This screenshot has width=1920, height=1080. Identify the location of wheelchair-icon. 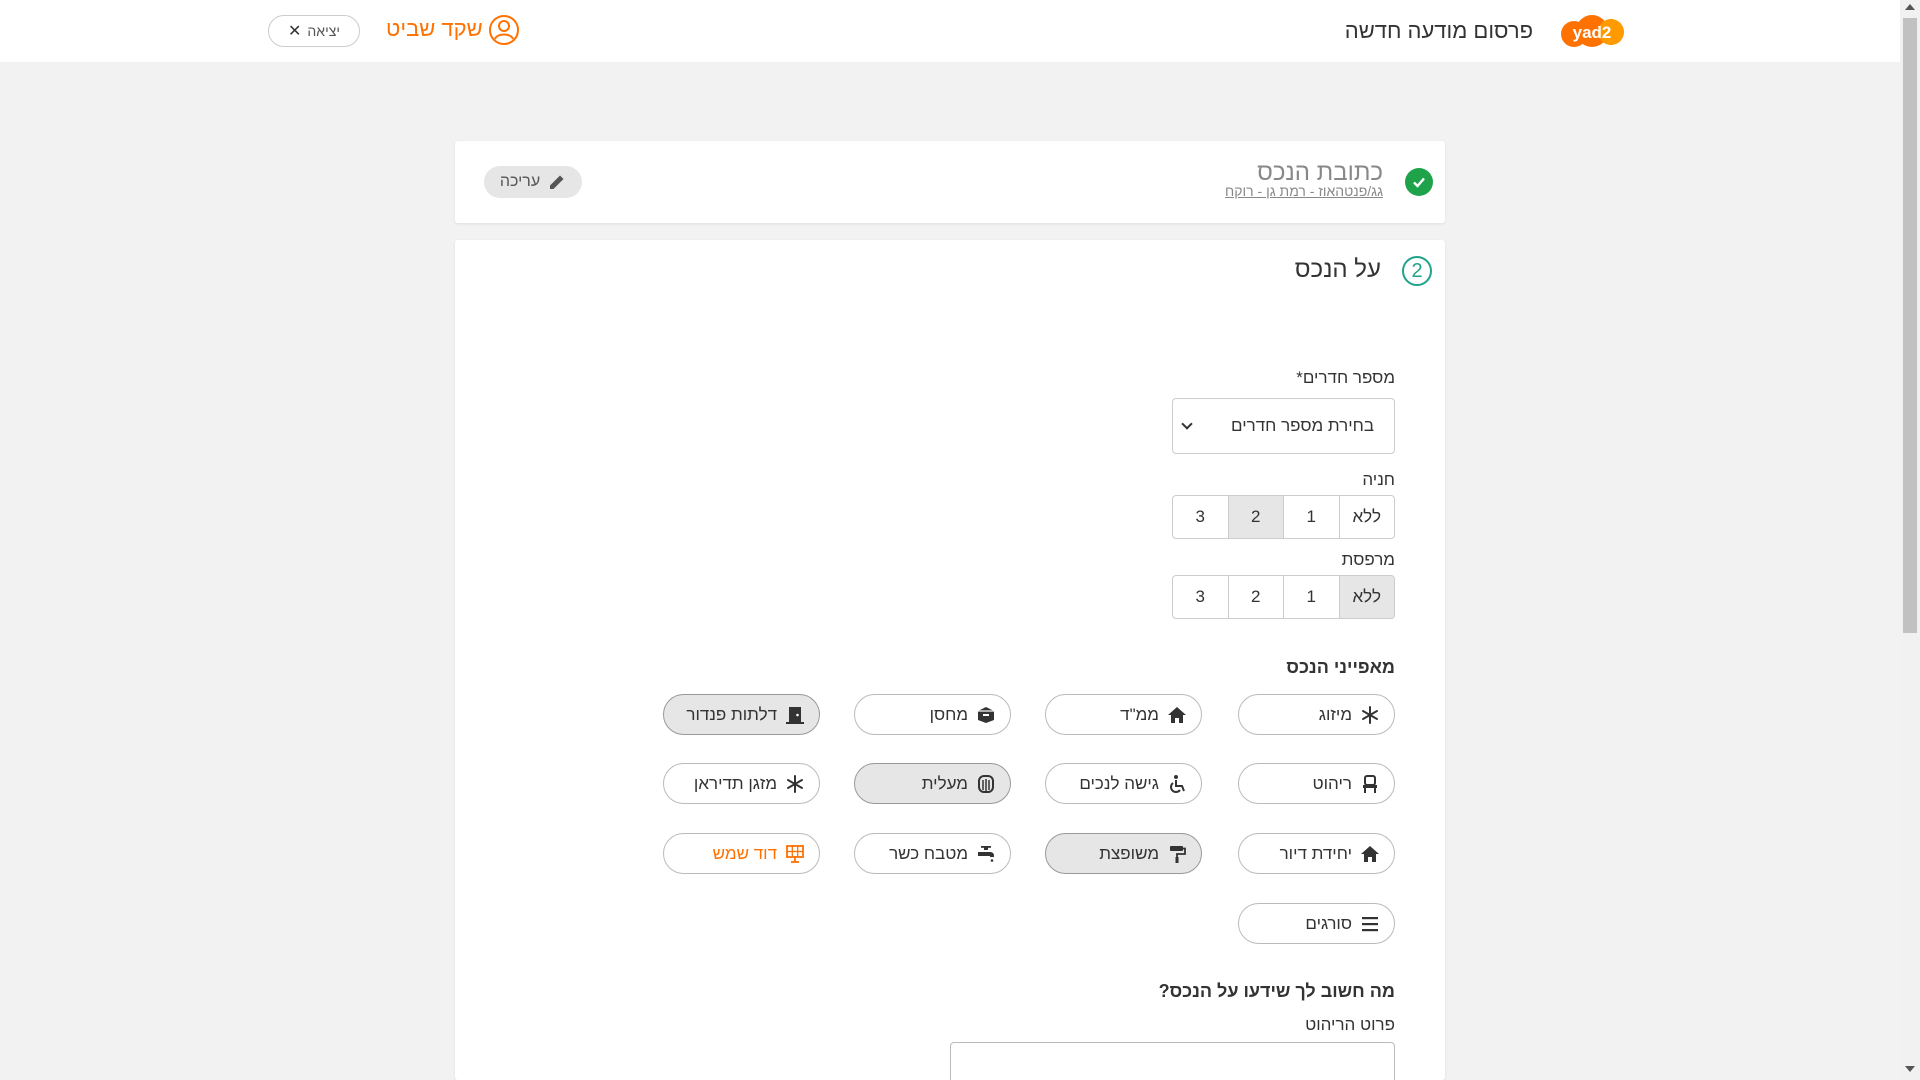
(1177, 783).